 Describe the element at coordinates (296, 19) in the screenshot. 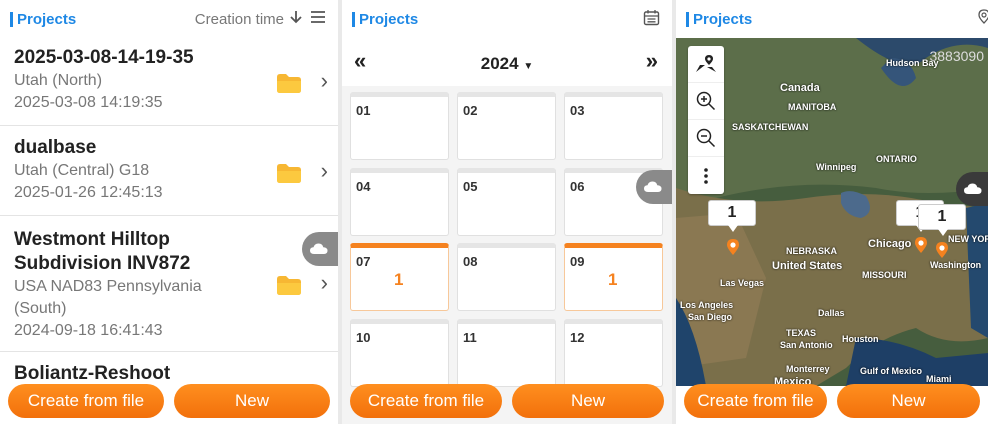

I see `sort-direction-icon` at that location.